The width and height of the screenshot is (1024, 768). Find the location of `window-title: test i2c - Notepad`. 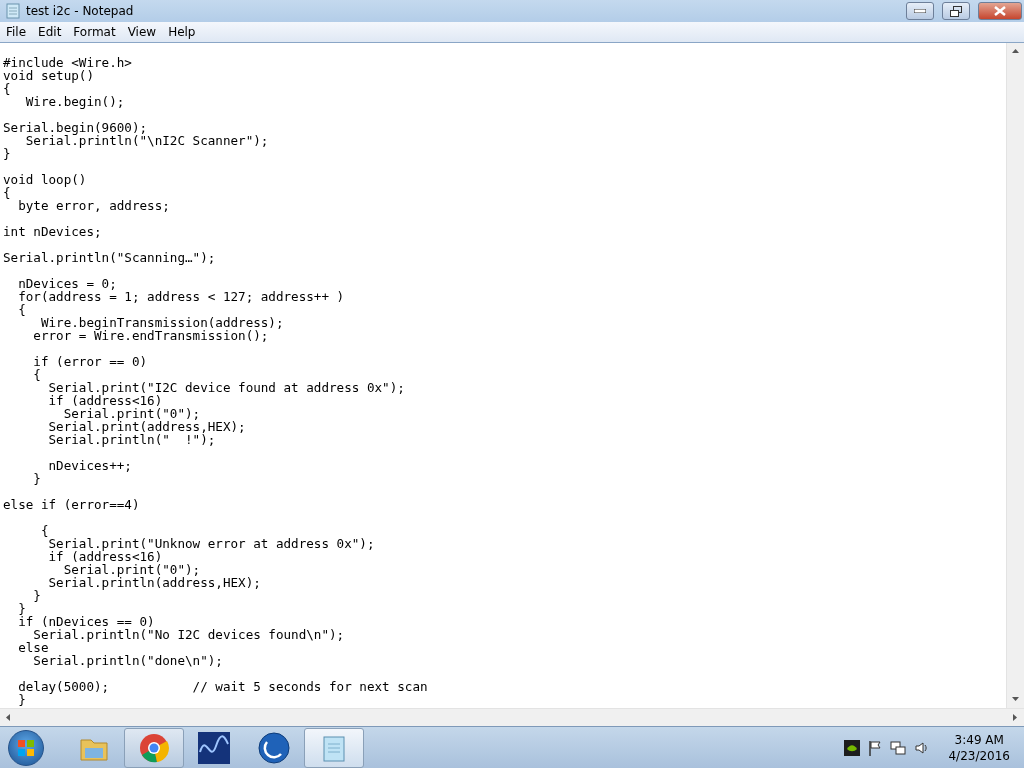

window-title: test i2c - Notepad is located at coordinates (80, 11).